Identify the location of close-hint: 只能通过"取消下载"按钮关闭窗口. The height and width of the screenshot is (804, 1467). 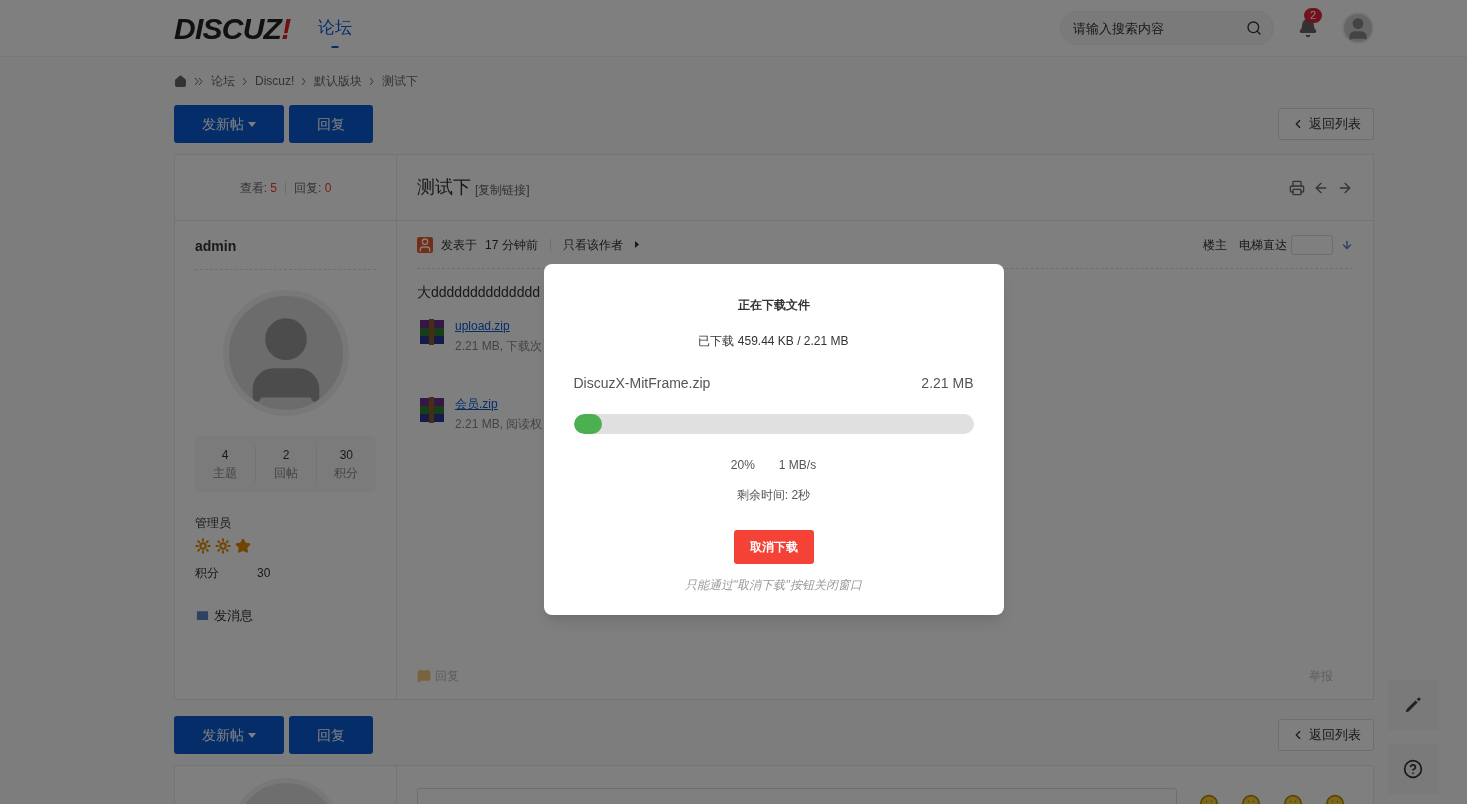
(773, 585).